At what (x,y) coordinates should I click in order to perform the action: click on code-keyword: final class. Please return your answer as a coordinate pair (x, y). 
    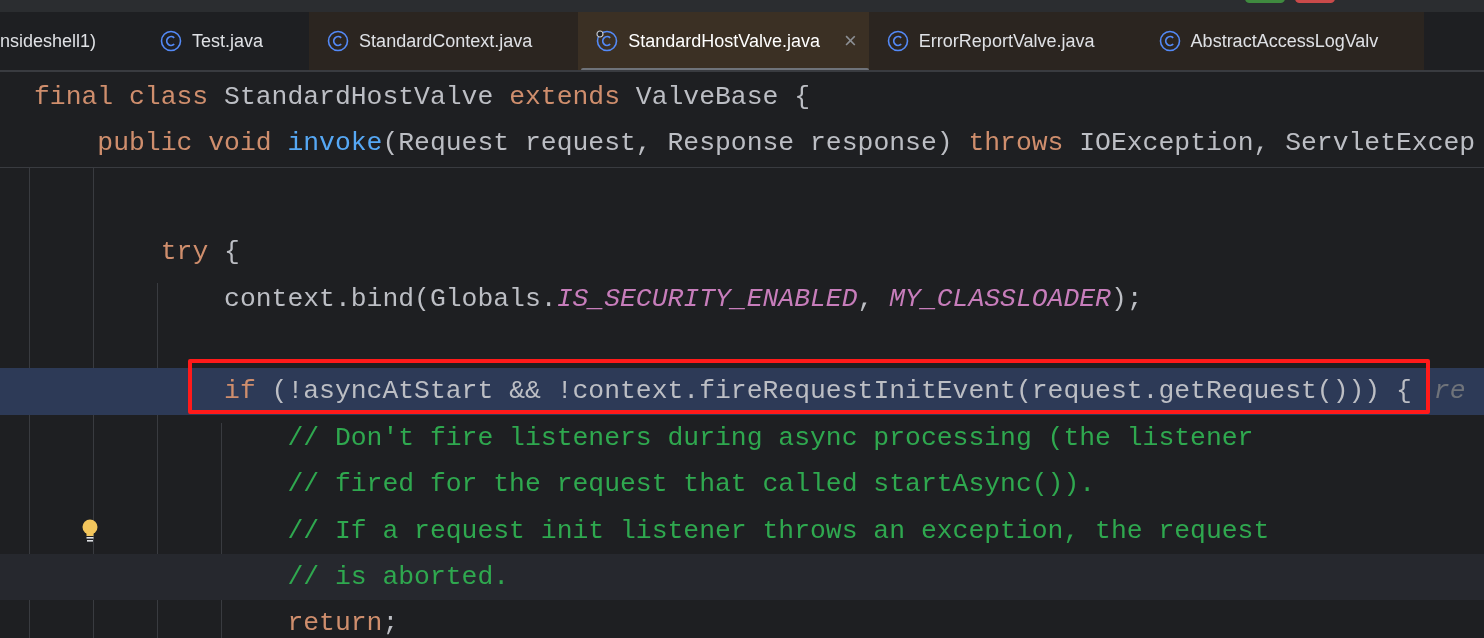
    Looking at the image, I should click on (121, 97).